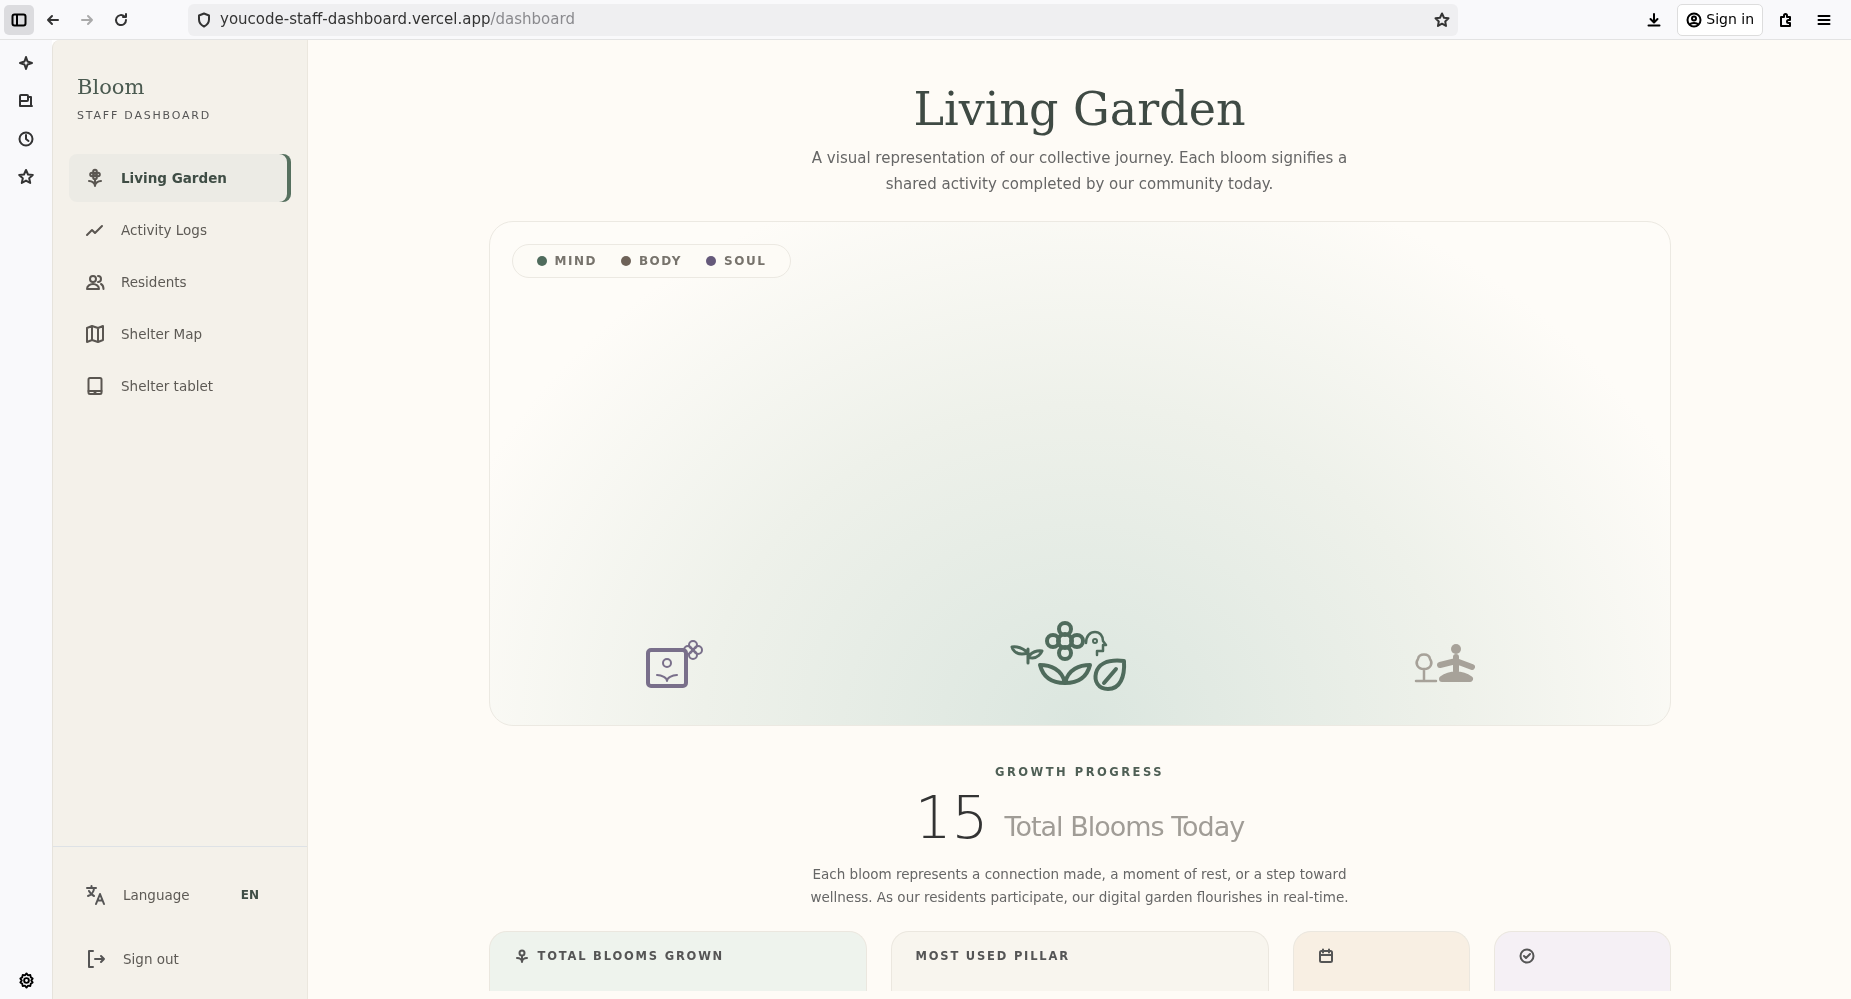 Image resolution: width=1851 pixels, height=999 pixels. What do you see at coordinates (145, 115) in the screenshot?
I see `brand-subtitle: STAFF DASHBOARD` at bounding box center [145, 115].